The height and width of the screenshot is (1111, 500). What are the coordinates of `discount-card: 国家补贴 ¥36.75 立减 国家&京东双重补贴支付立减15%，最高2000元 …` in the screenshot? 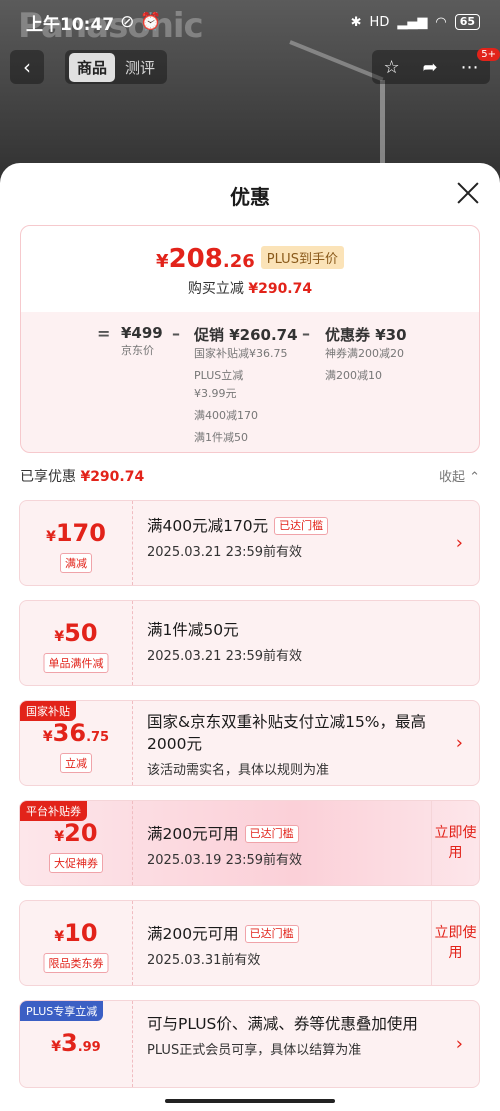 It's located at (249, 743).